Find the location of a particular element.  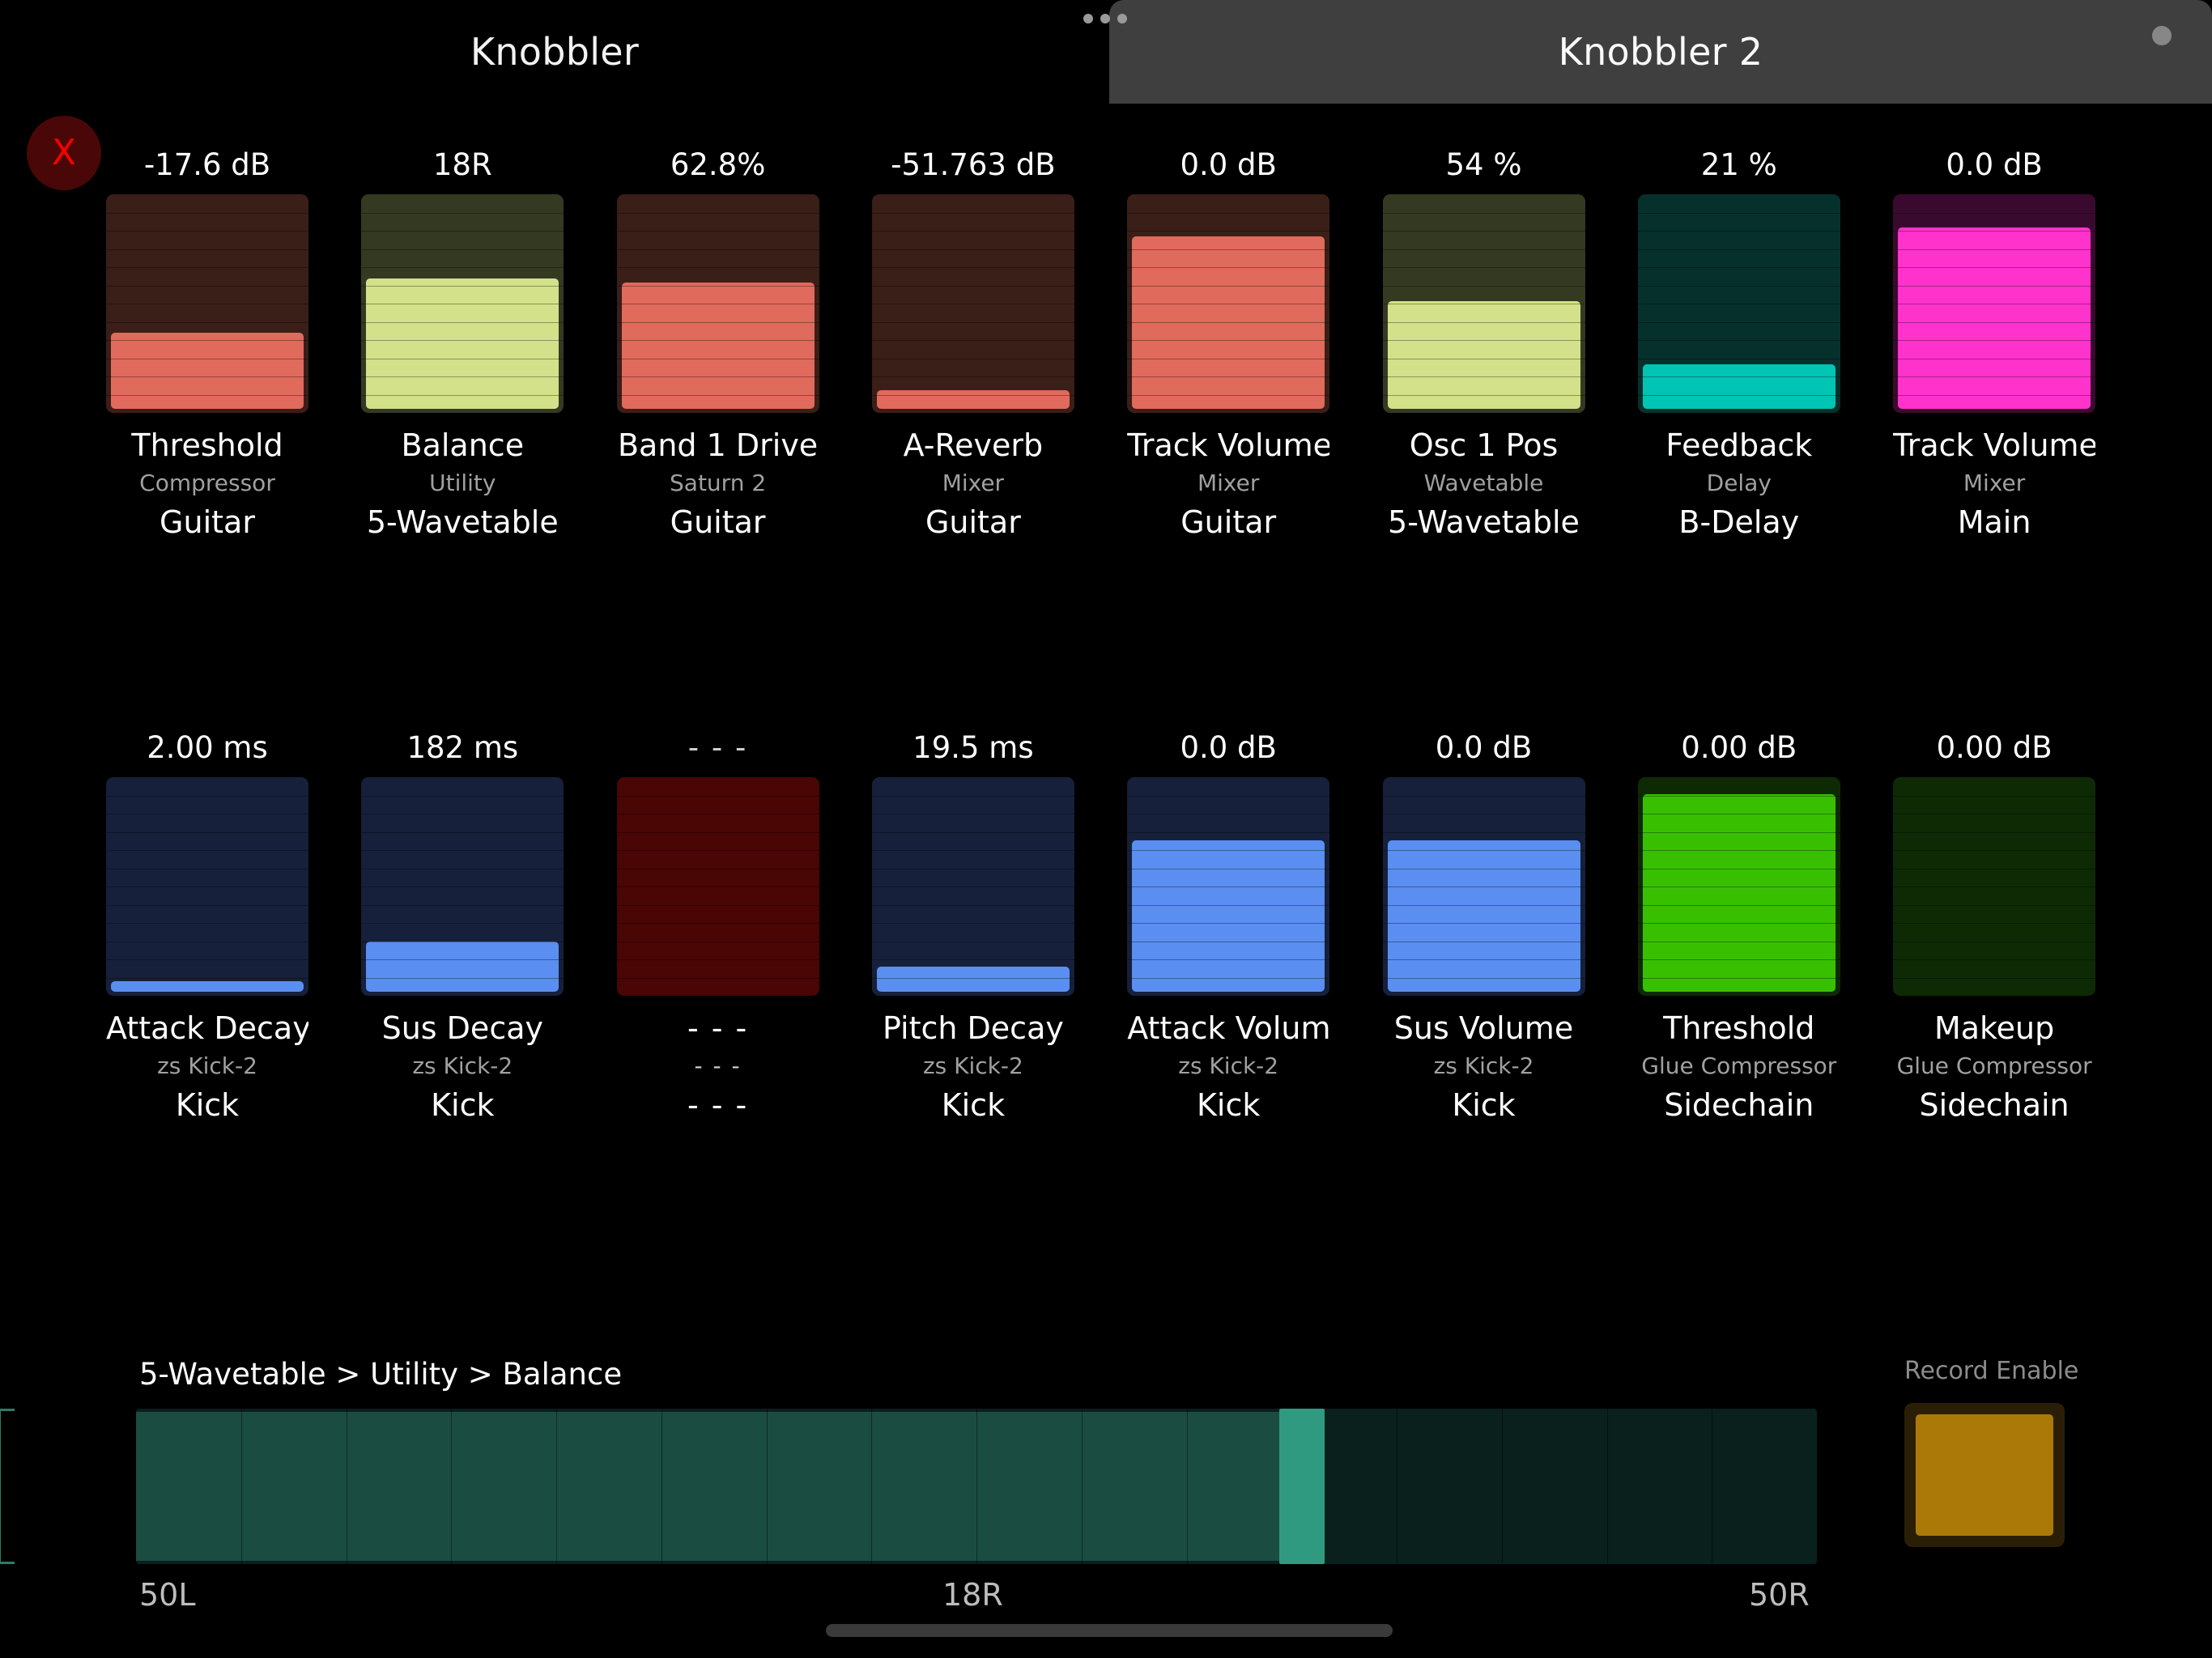

tab-bar: Knobbler Knobbler 2 is located at coordinates (1106, 52).